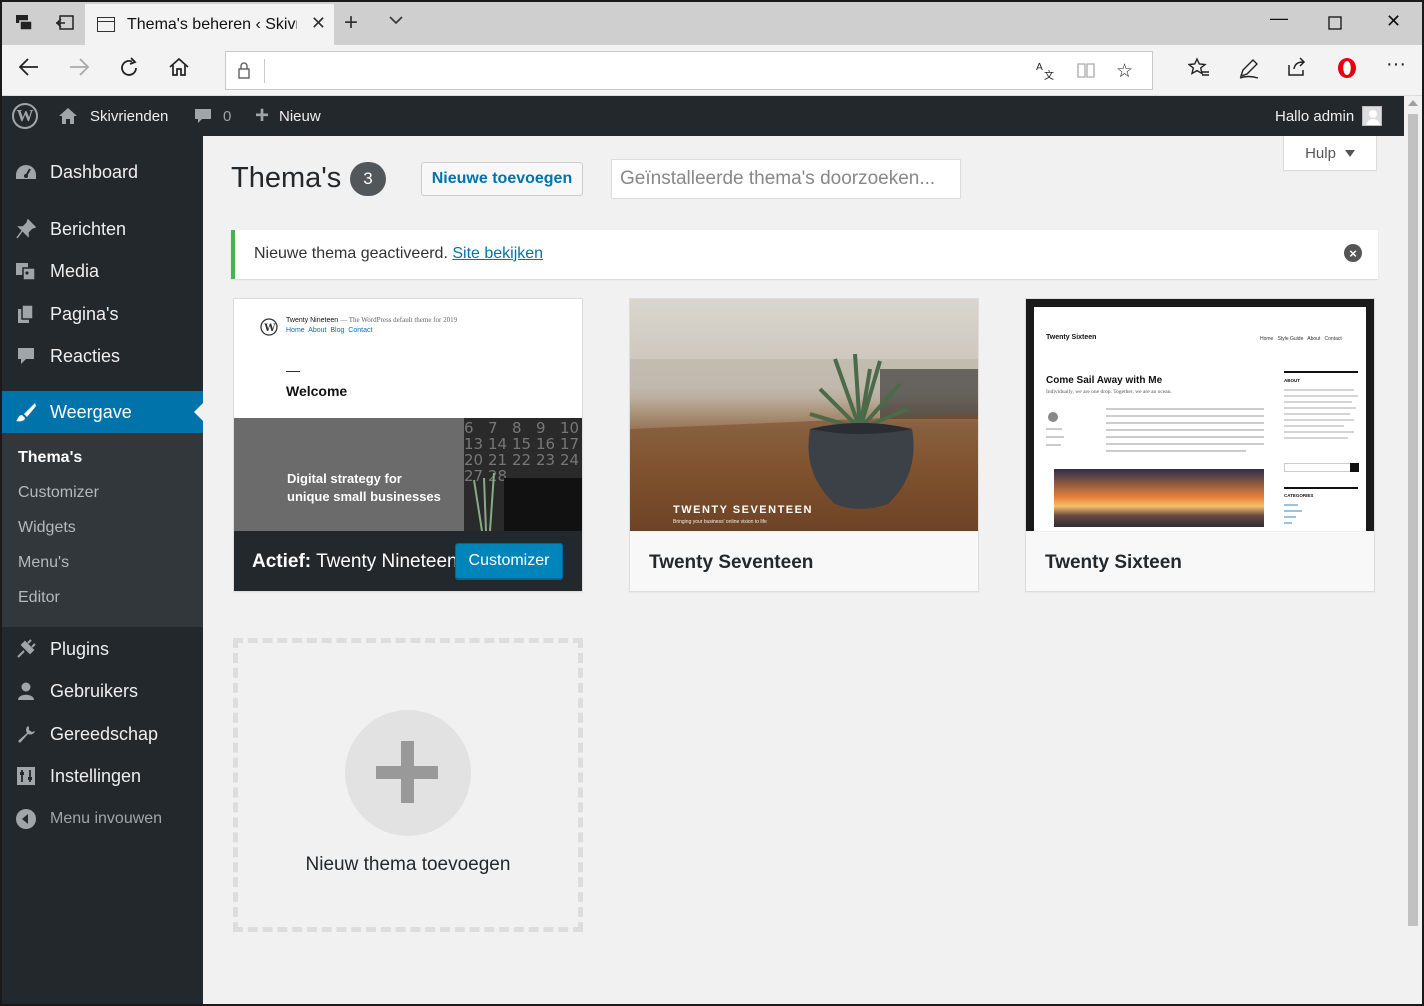  Describe the element at coordinates (318, 23) in the screenshot. I see `close-tab-icon: ✕` at that location.